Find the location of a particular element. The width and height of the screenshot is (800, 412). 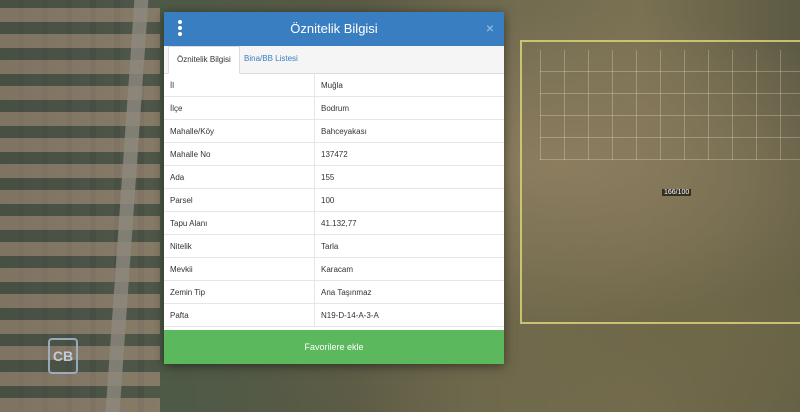

row-value: Muğla is located at coordinates (409, 85).